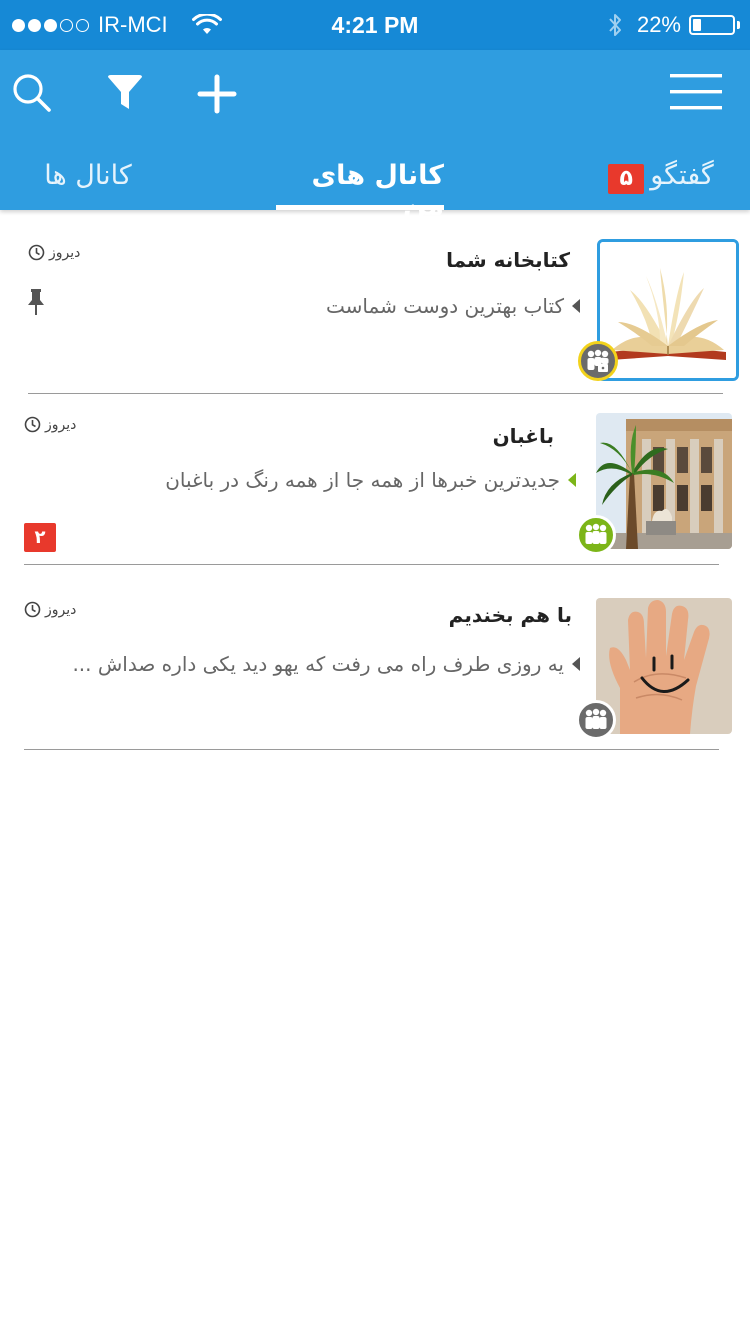 The height and width of the screenshot is (1334, 750). What do you see at coordinates (375, 25) in the screenshot?
I see `status-bar: IR-MCI 4:21 PM 22%` at bounding box center [375, 25].